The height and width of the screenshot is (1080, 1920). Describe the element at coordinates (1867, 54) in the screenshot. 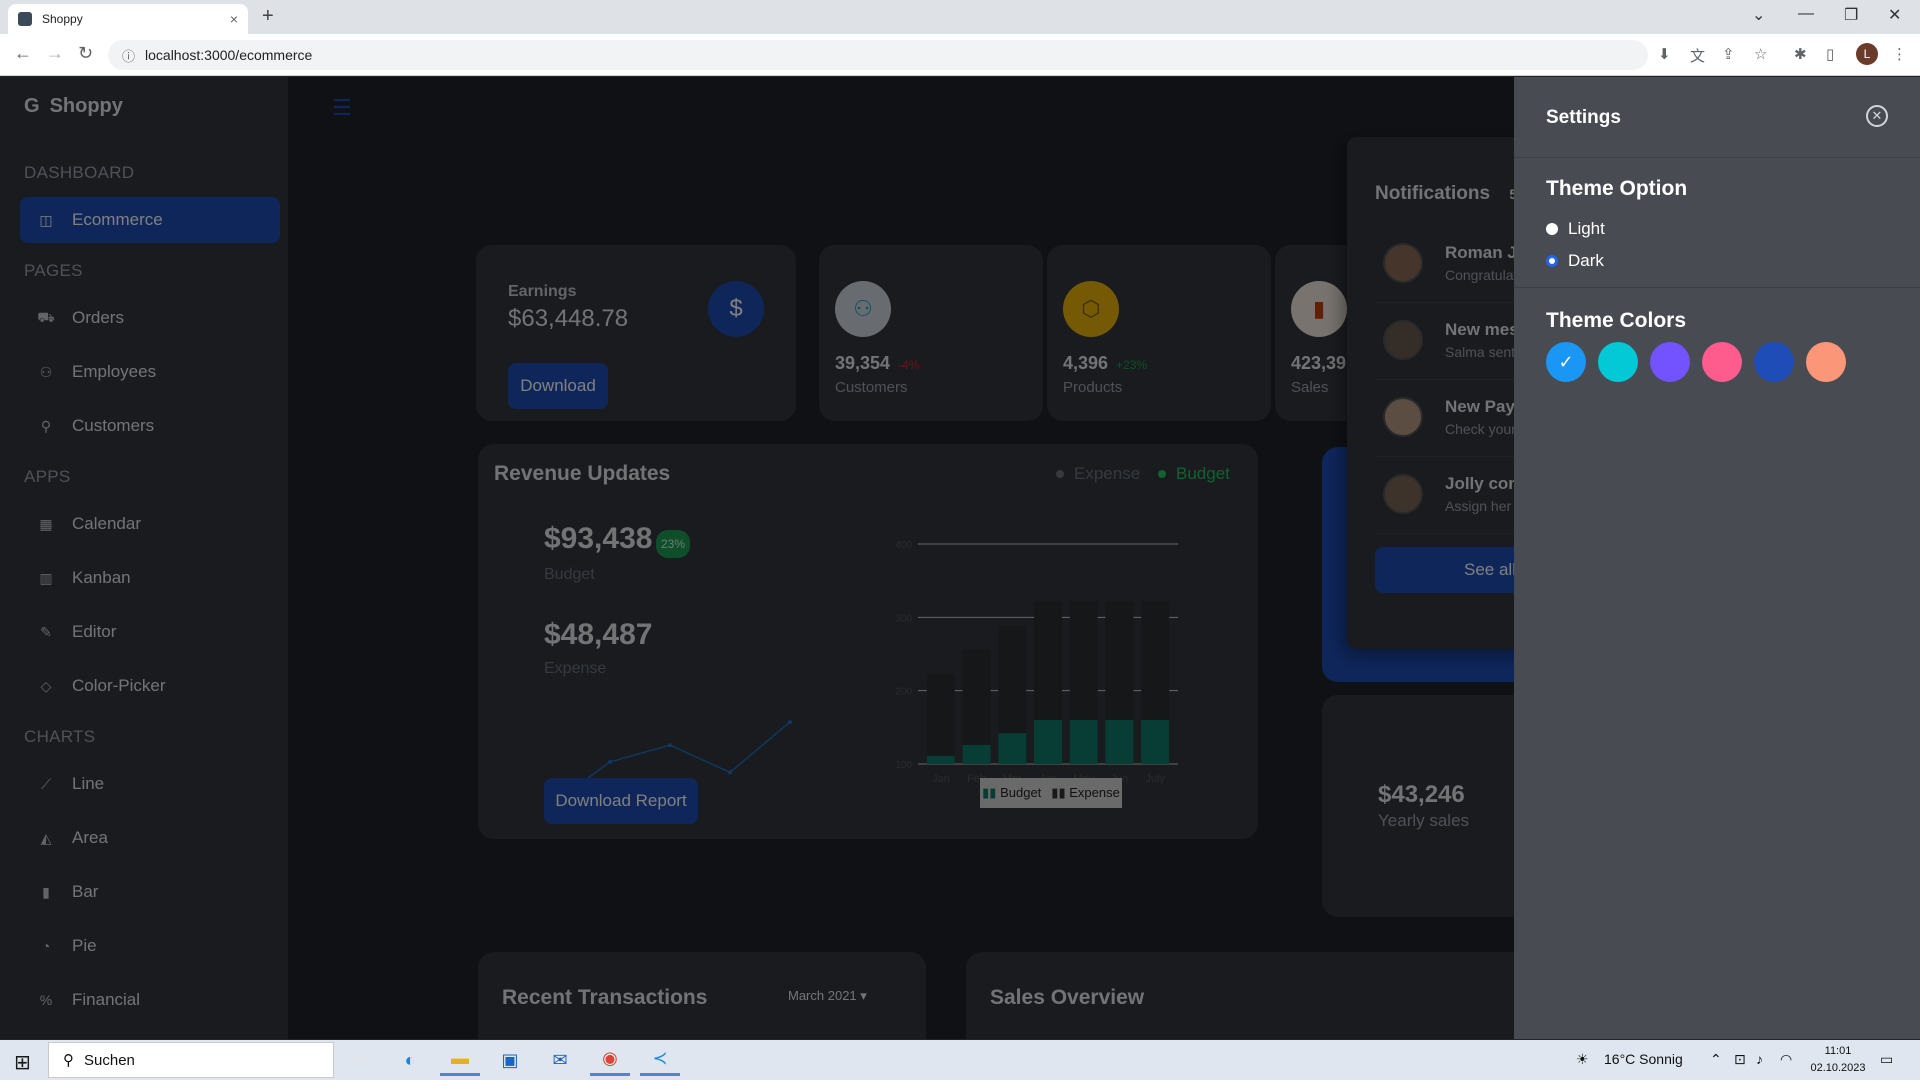

I see `profile-avatar: L` at that location.